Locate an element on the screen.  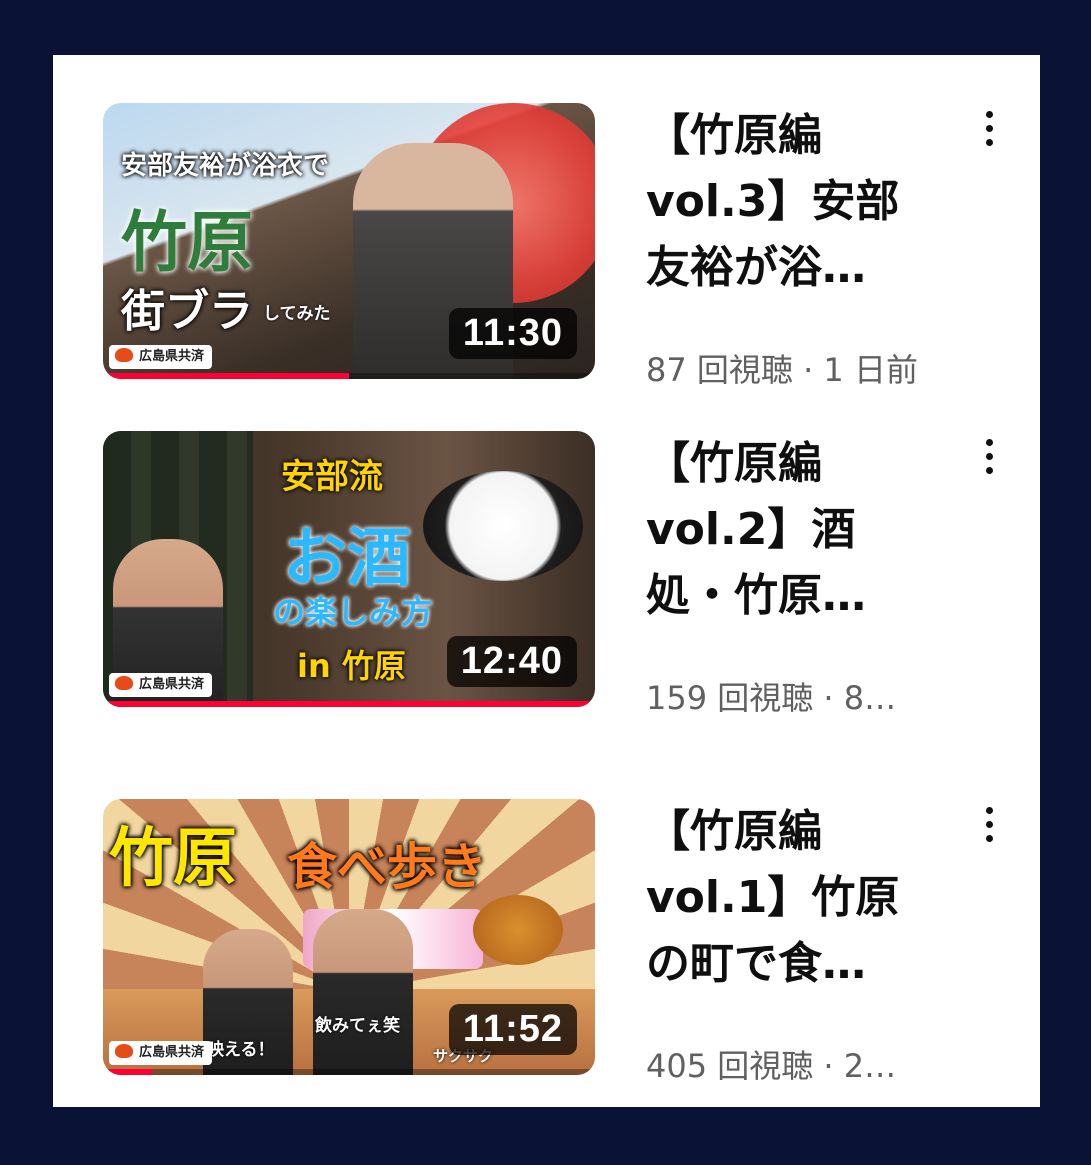
thumbnail-line1: 竹原 is located at coordinates (173, 859).